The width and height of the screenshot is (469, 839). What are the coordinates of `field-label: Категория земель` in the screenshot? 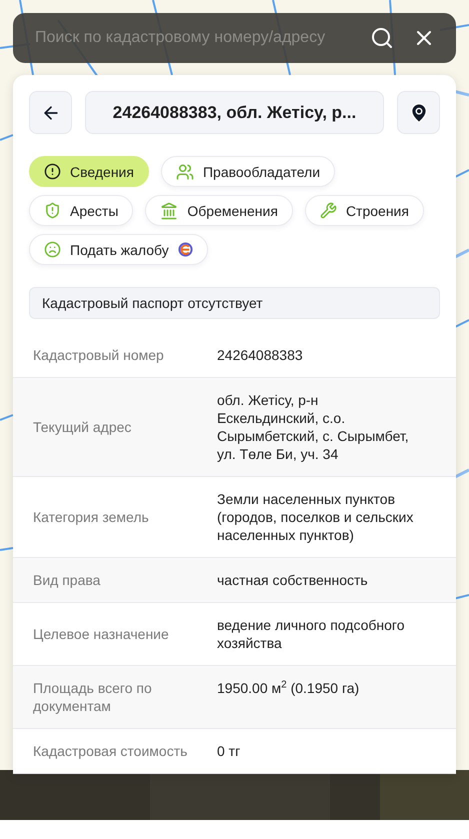 It's located at (91, 517).